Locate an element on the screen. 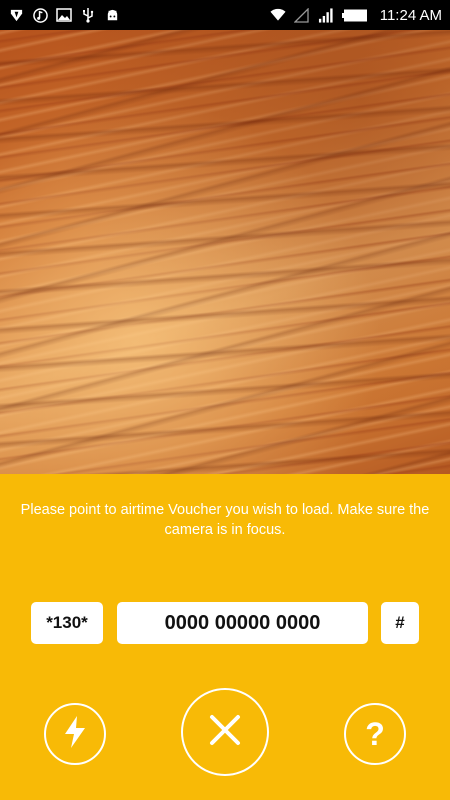 This screenshot has width=450, height=800. app-icon is located at coordinates (16, 15).